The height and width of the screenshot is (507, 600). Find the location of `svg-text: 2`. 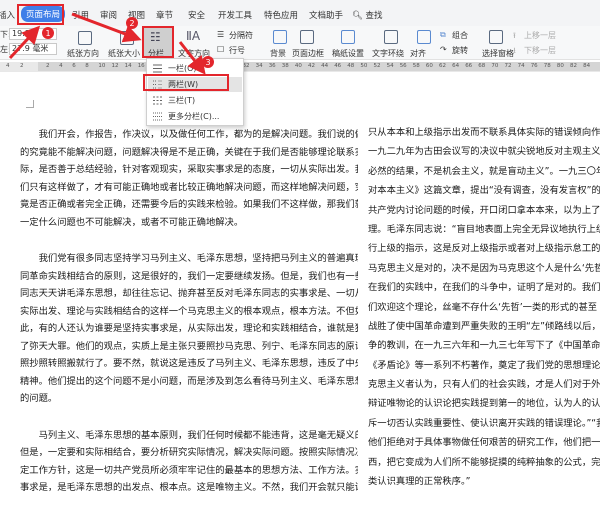

svg-text: 2 is located at coordinates (131, 23).